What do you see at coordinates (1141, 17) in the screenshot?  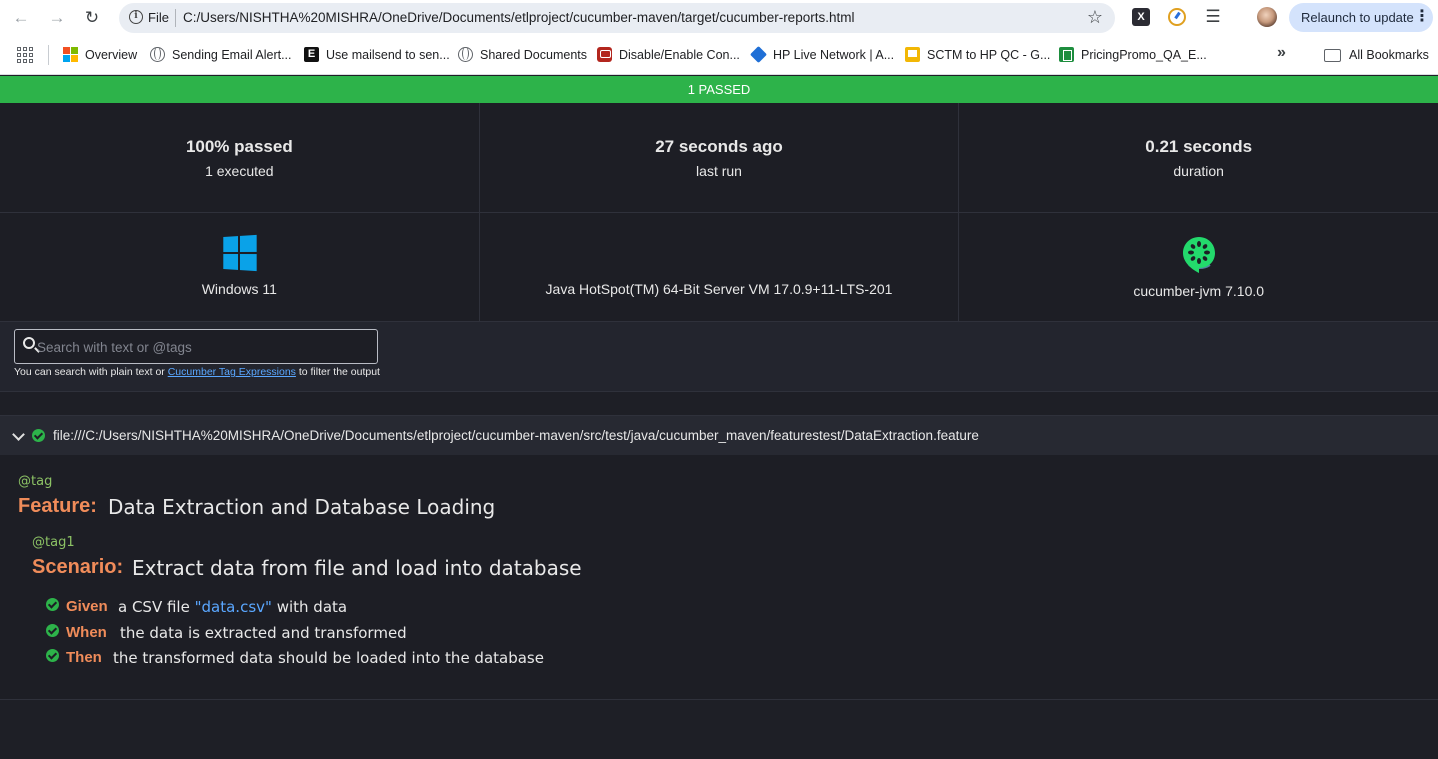 I see `extension-x-icon: X` at bounding box center [1141, 17].